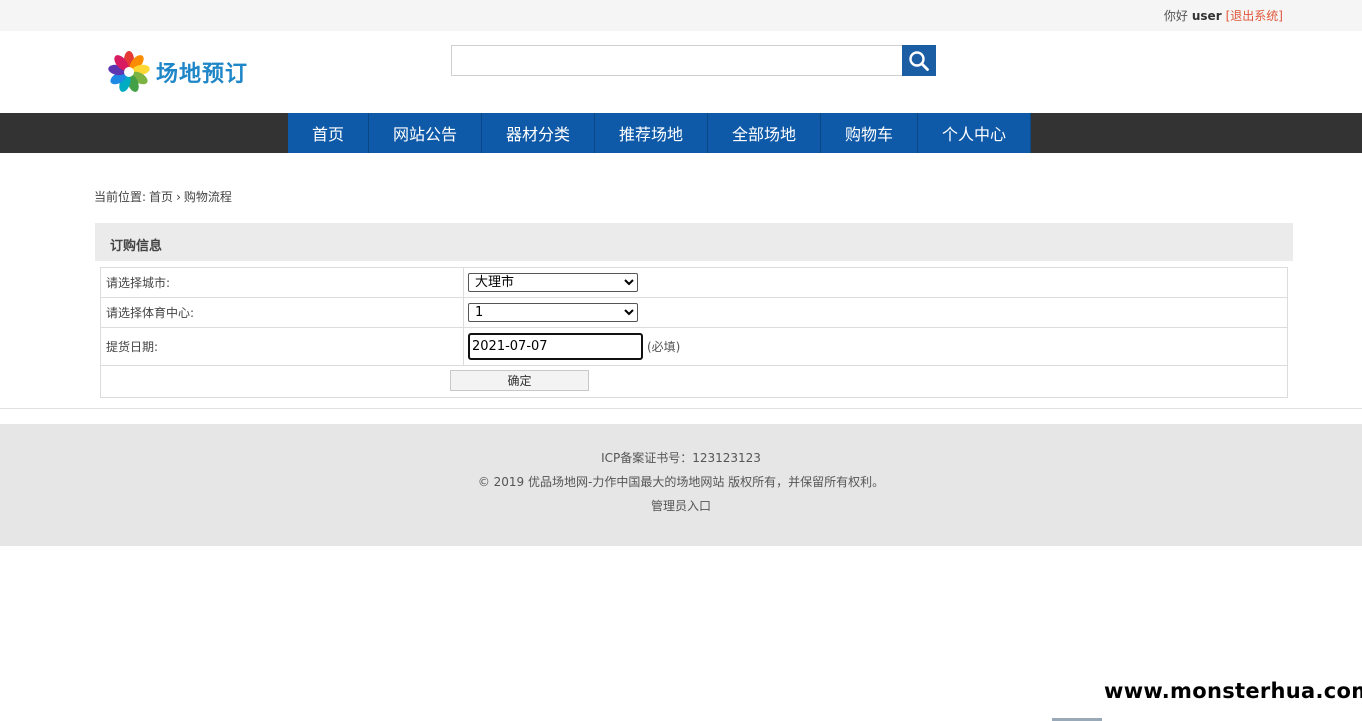 This screenshot has width=1362, height=721. I want to click on admin-link: 管理员入口, so click(681, 505).